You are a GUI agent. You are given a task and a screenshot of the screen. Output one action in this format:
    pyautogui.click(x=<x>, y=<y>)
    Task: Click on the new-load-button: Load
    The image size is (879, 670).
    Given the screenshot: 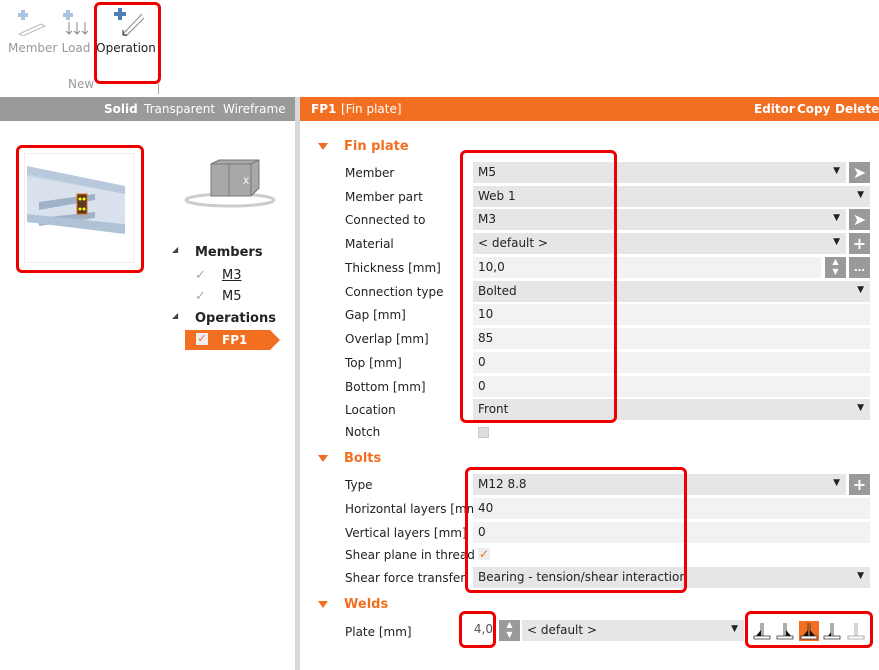 What is the action you would take?
    pyautogui.click(x=76, y=31)
    